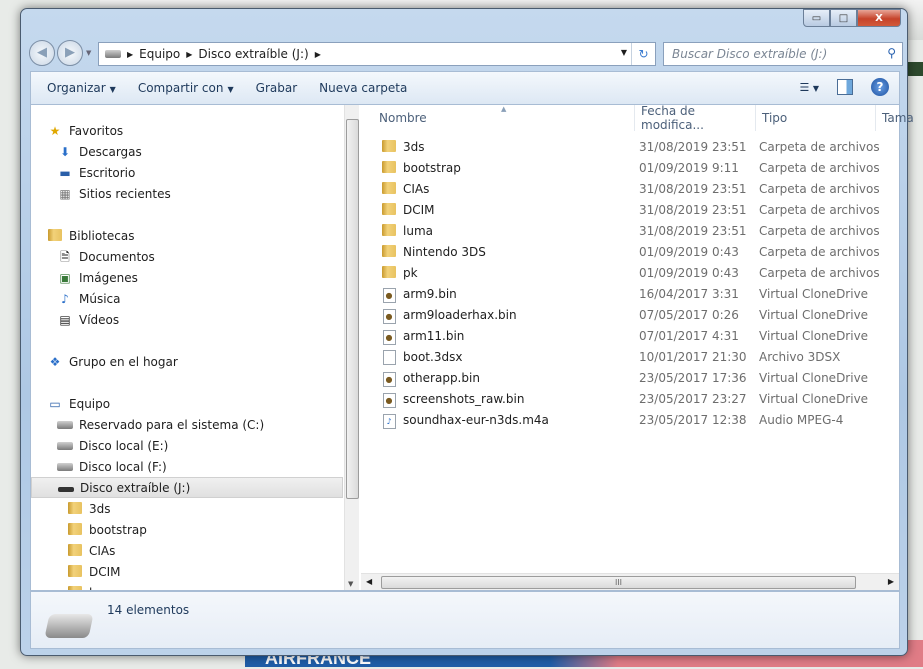 The height and width of the screenshot is (669, 923). I want to click on new-folder-button: Nueva carpeta, so click(363, 88).